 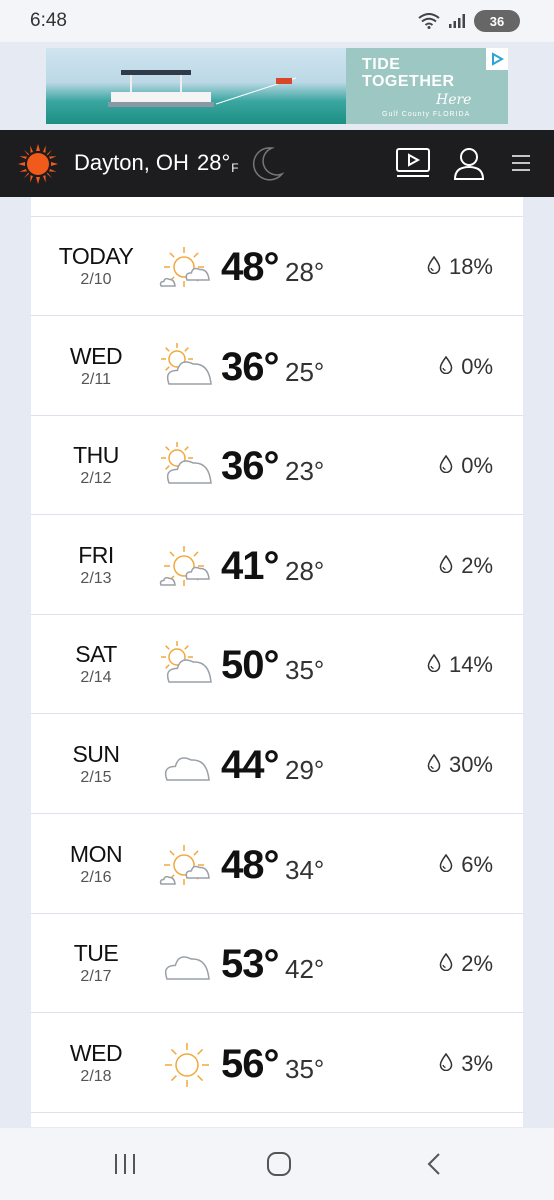 I want to click on forecast-row: MON 2/16 48° 34° 6%, so click(x=277, y=864).